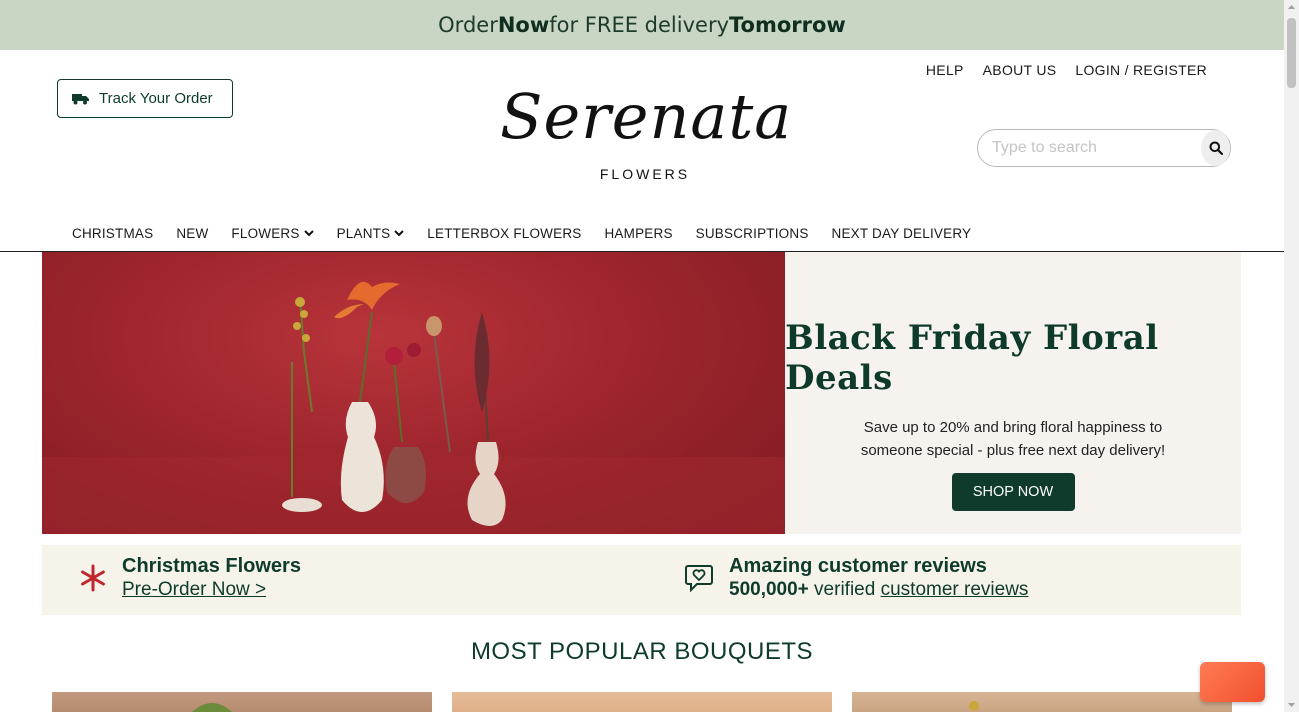  What do you see at coordinates (1291, 704) in the screenshot?
I see `scroll-down-icon` at bounding box center [1291, 704].